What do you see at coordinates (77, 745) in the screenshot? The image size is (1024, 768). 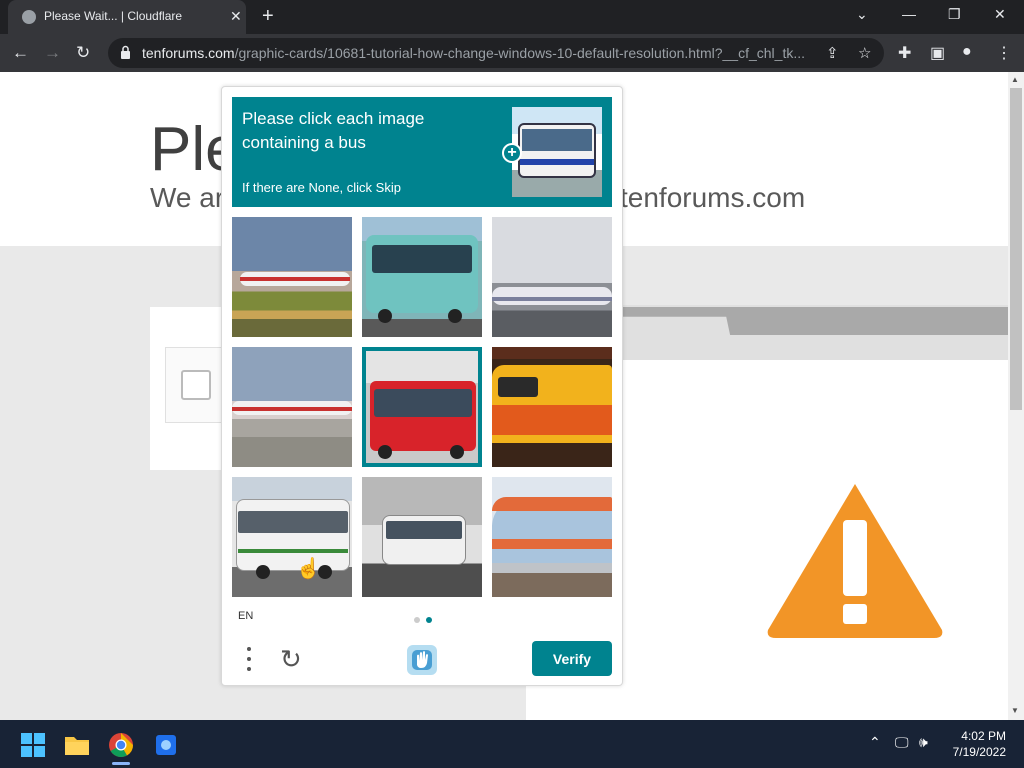 I see `file-explorer-icon` at bounding box center [77, 745].